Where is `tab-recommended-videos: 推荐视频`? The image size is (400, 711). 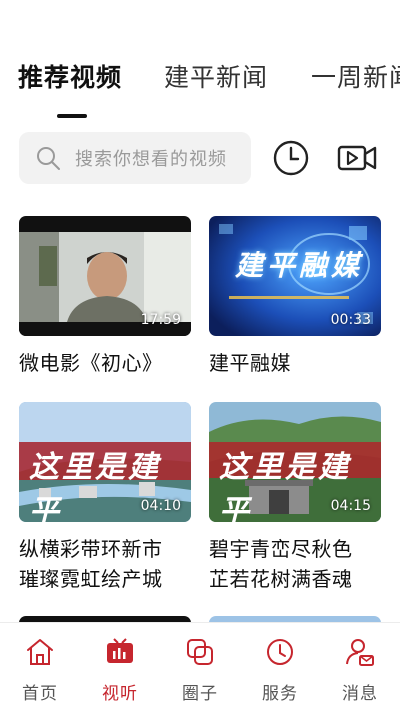
tab-recommended-videos: 推荐视频 is located at coordinates (70, 76).